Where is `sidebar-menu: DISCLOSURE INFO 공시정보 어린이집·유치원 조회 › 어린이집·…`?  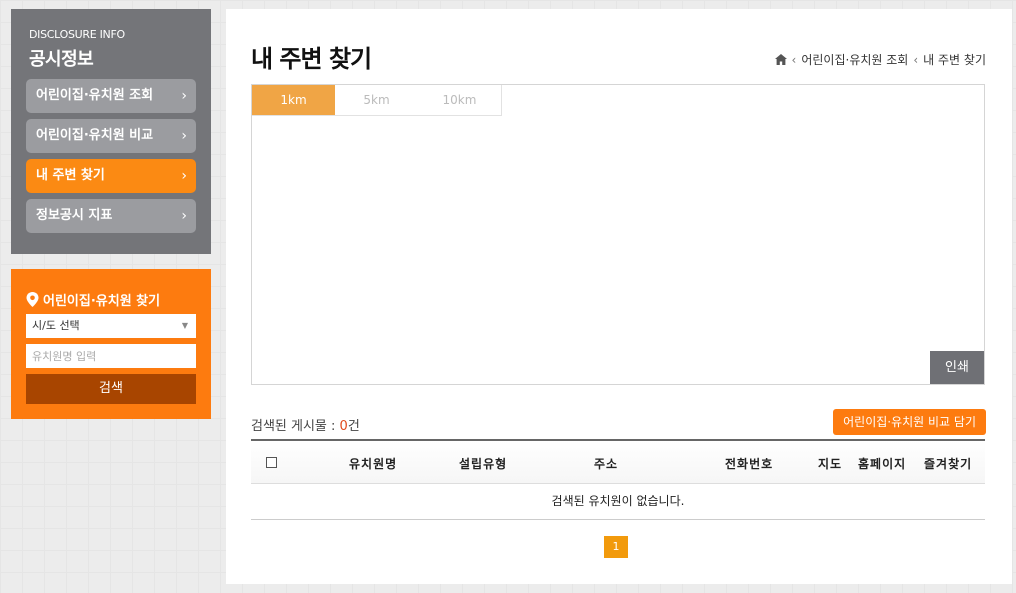 sidebar-menu: DISCLOSURE INFO 공시정보 어린이집·유치원 조회 › 어린이집·… is located at coordinates (111, 131).